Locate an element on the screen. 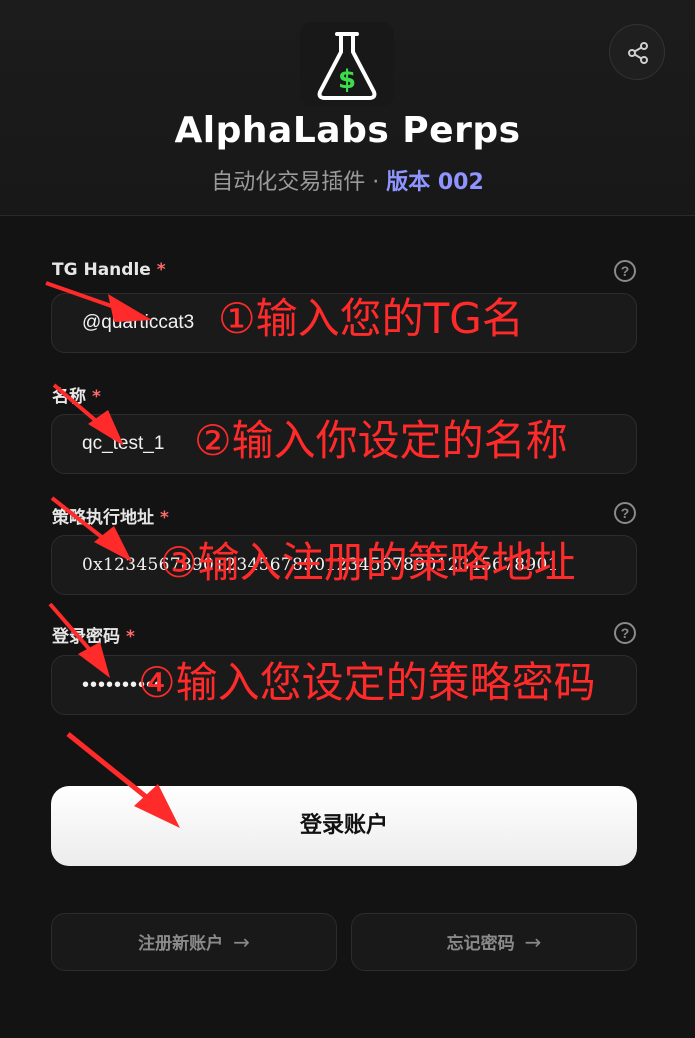 The height and width of the screenshot is (1038, 695). app-subtitle: 自动化交易插件 · 版本 002 is located at coordinates (347, 180).